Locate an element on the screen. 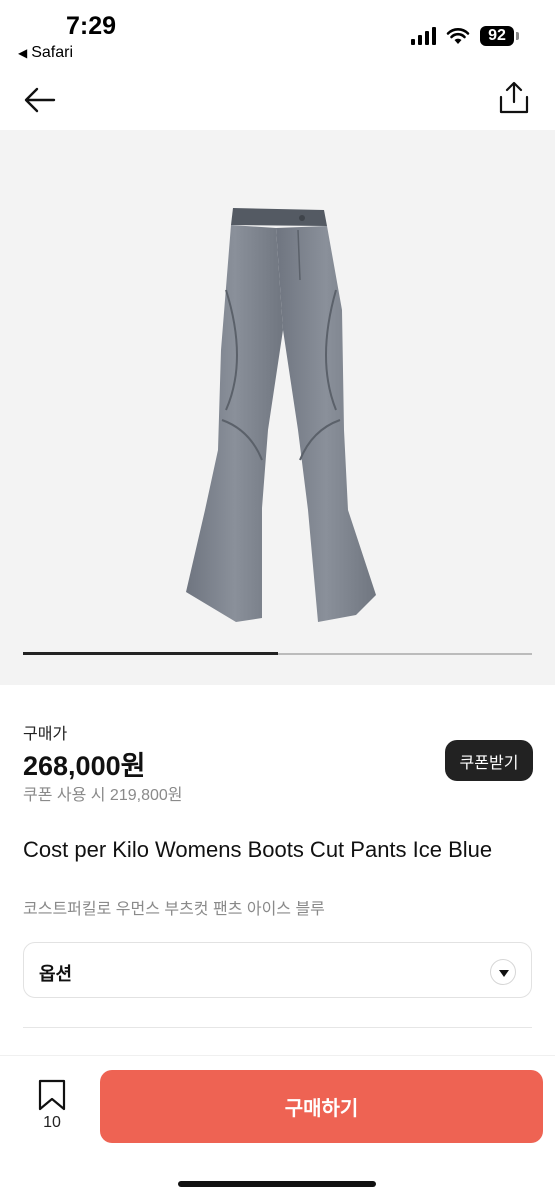 Image resolution: width=555 pixels, height=1200 pixels. status-icons: 92 is located at coordinates (465, 36).